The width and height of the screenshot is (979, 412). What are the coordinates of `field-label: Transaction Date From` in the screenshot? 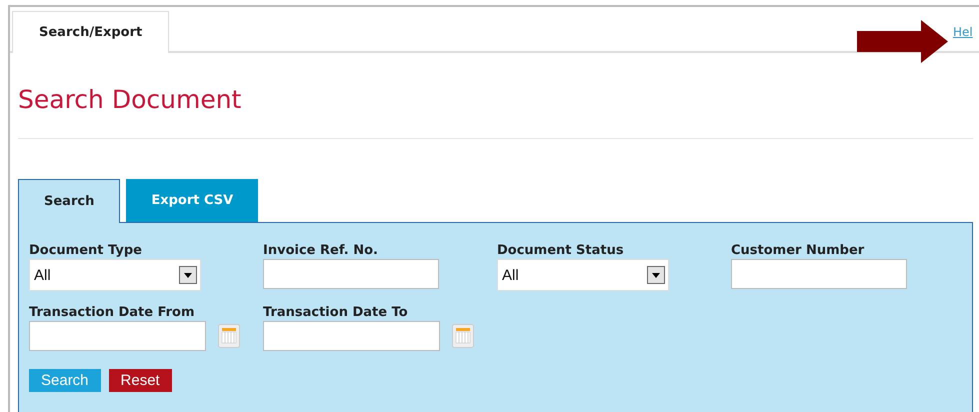 It's located at (112, 313).